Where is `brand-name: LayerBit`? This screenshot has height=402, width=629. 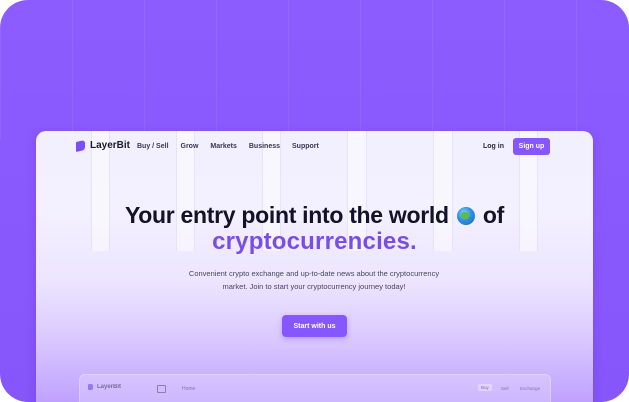 brand-name: LayerBit is located at coordinates (110, 145).